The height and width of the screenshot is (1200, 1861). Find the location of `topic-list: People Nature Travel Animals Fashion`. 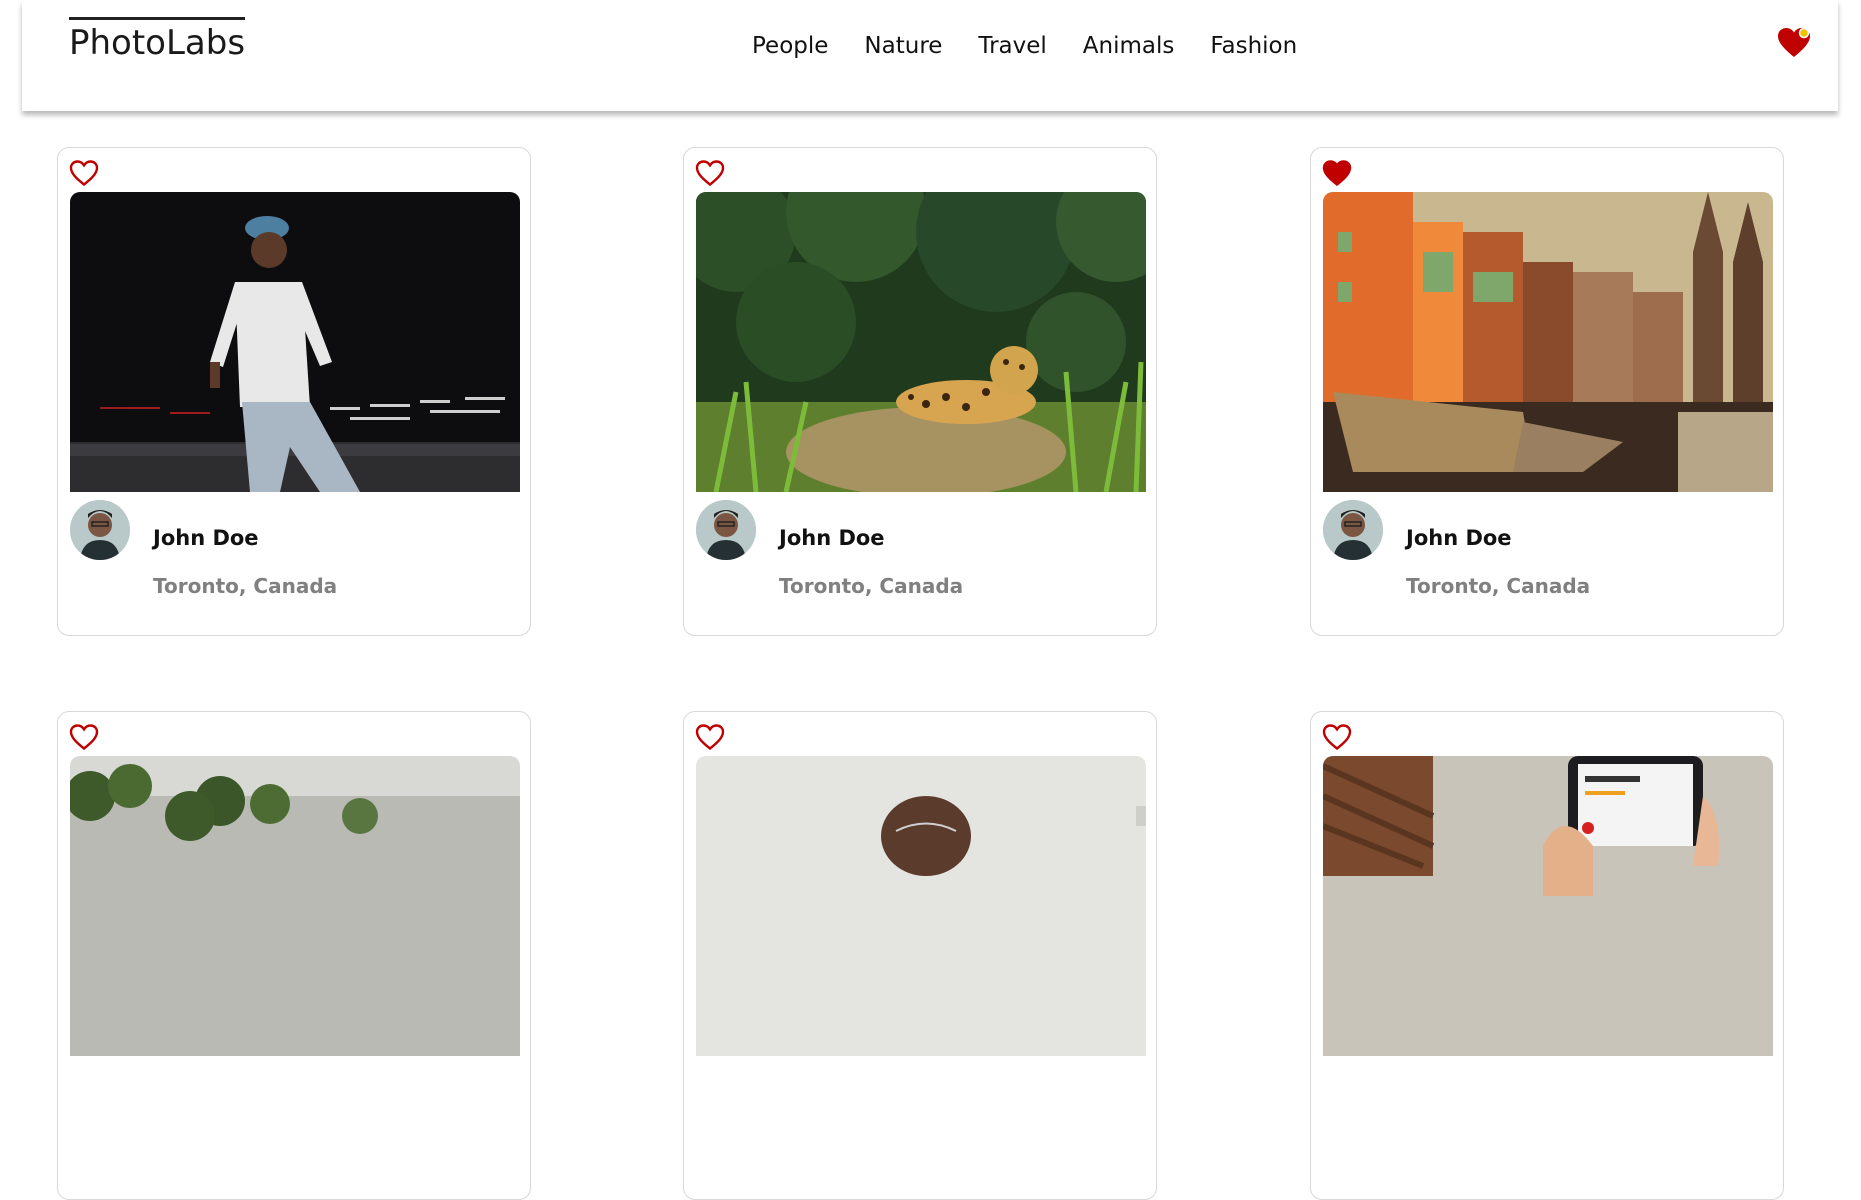

topic-list: People Nature Travel Animals Fashion is located at coordinates (1024, 46).